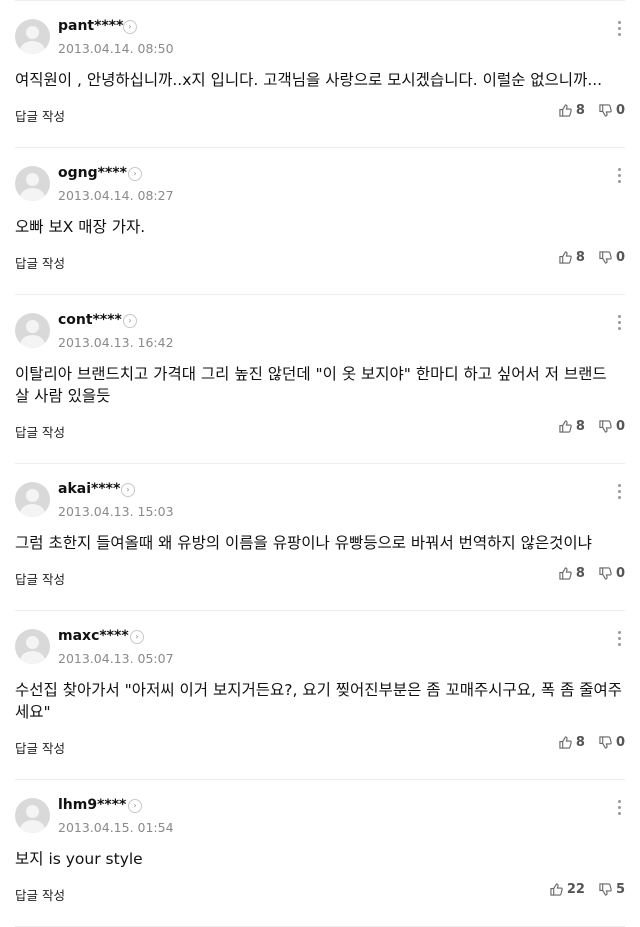 Image resolution: width=640 pixels, height=927 pixels. What do you see at coordinates (116, 342) in the screenshot?
I see `comment-date: 2013.04.13. 16:42` at bounding box center [116, 342].